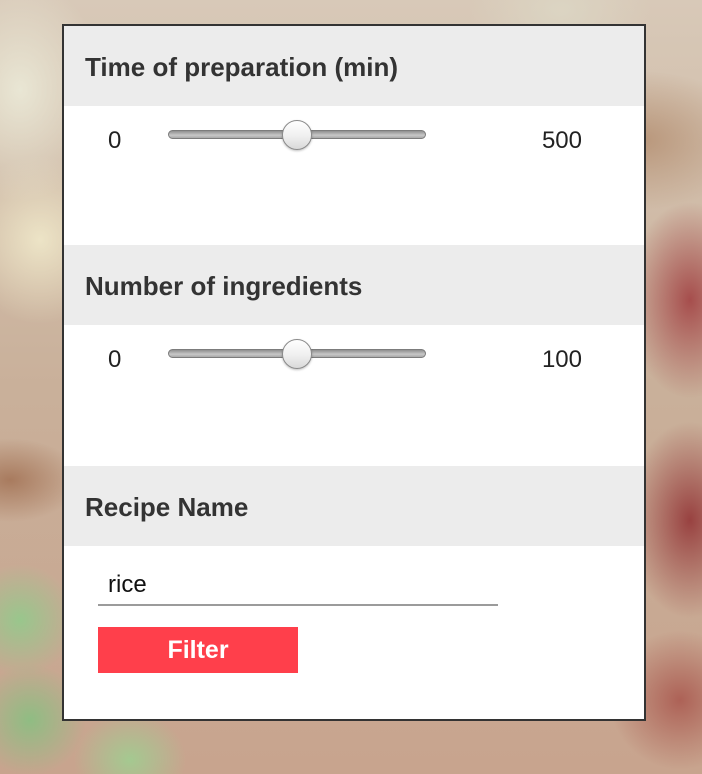  Describe the element at coordinates (241, 67) in the screenshot. I see `prep-time-title: Time of preparation (min)` at that location.